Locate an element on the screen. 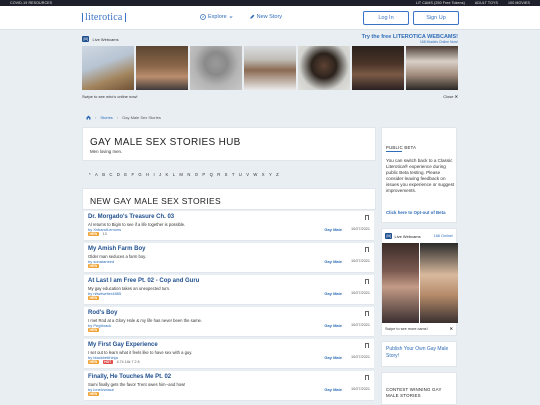 Image resolution: width=540 pixels, height=405 pixels. new-story-link: New Story is located at coordinates (265, 17).